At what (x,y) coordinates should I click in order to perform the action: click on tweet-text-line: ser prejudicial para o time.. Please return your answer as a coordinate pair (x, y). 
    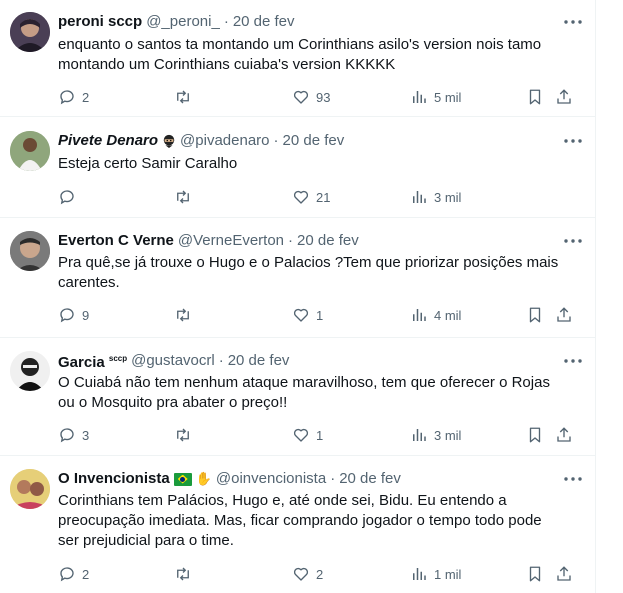
    Looking at the image, I should click on (146, 540).